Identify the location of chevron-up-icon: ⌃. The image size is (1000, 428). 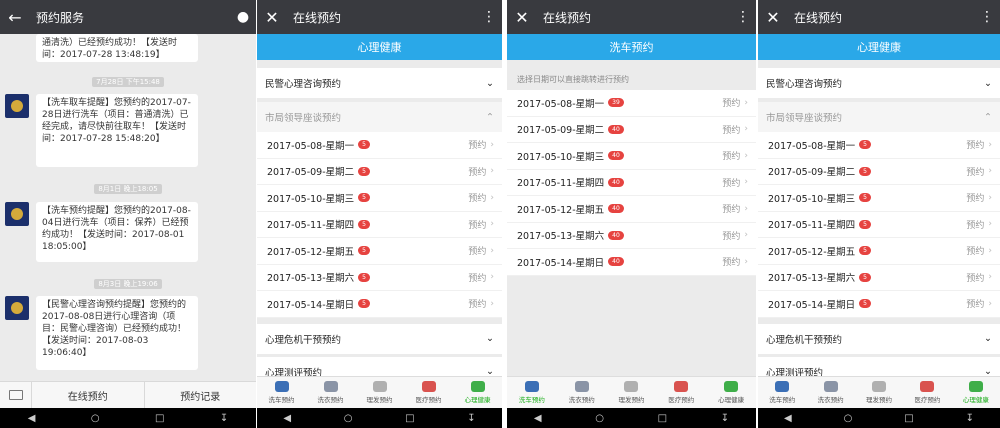
(490, 117).